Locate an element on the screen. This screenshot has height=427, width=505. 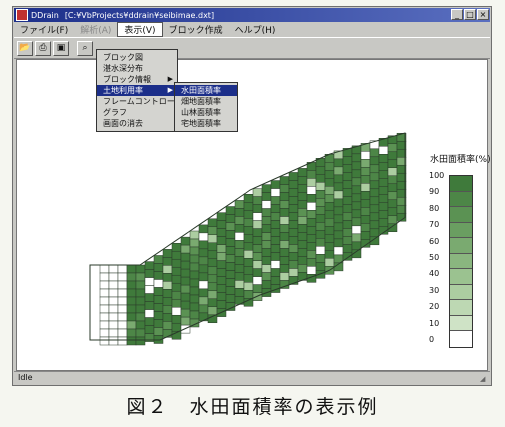
menu-item-block-info: ブロック情報 ▶ is located at coordinates (137, 79).